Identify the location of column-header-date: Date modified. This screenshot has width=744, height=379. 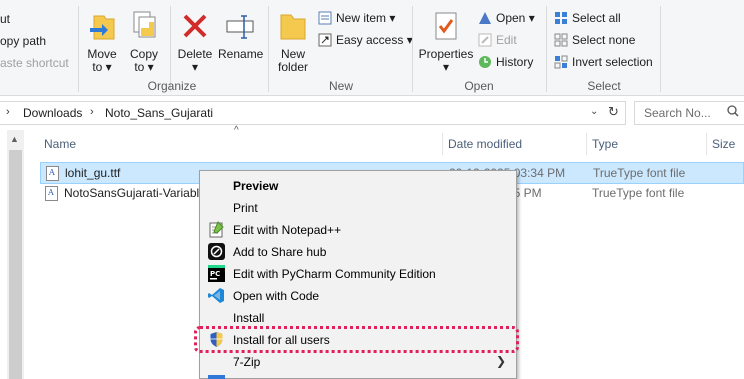
(485, 144).